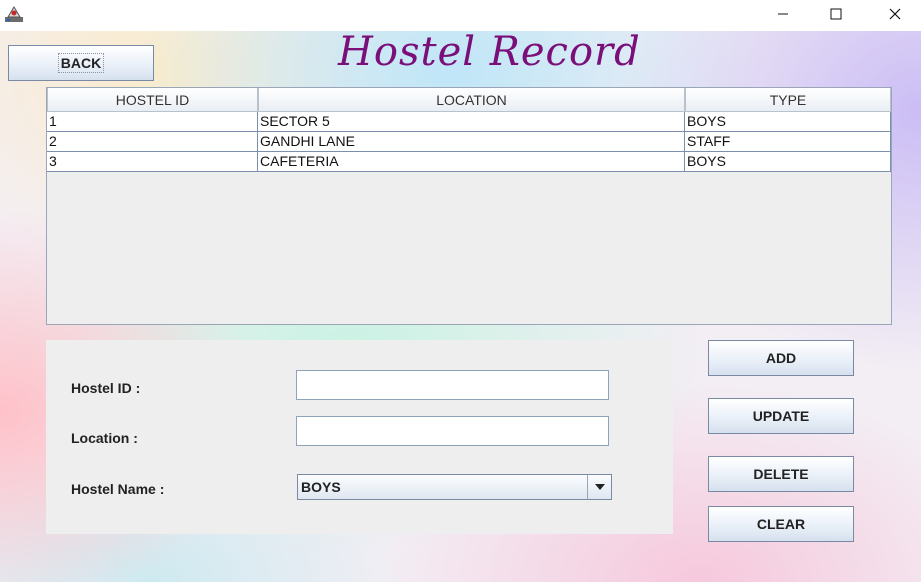 Image resolution: width=921 pixels, height=582 pixels. I want to click on table-row: 1 SECTOR 5 BOYS, so click(469, 122).